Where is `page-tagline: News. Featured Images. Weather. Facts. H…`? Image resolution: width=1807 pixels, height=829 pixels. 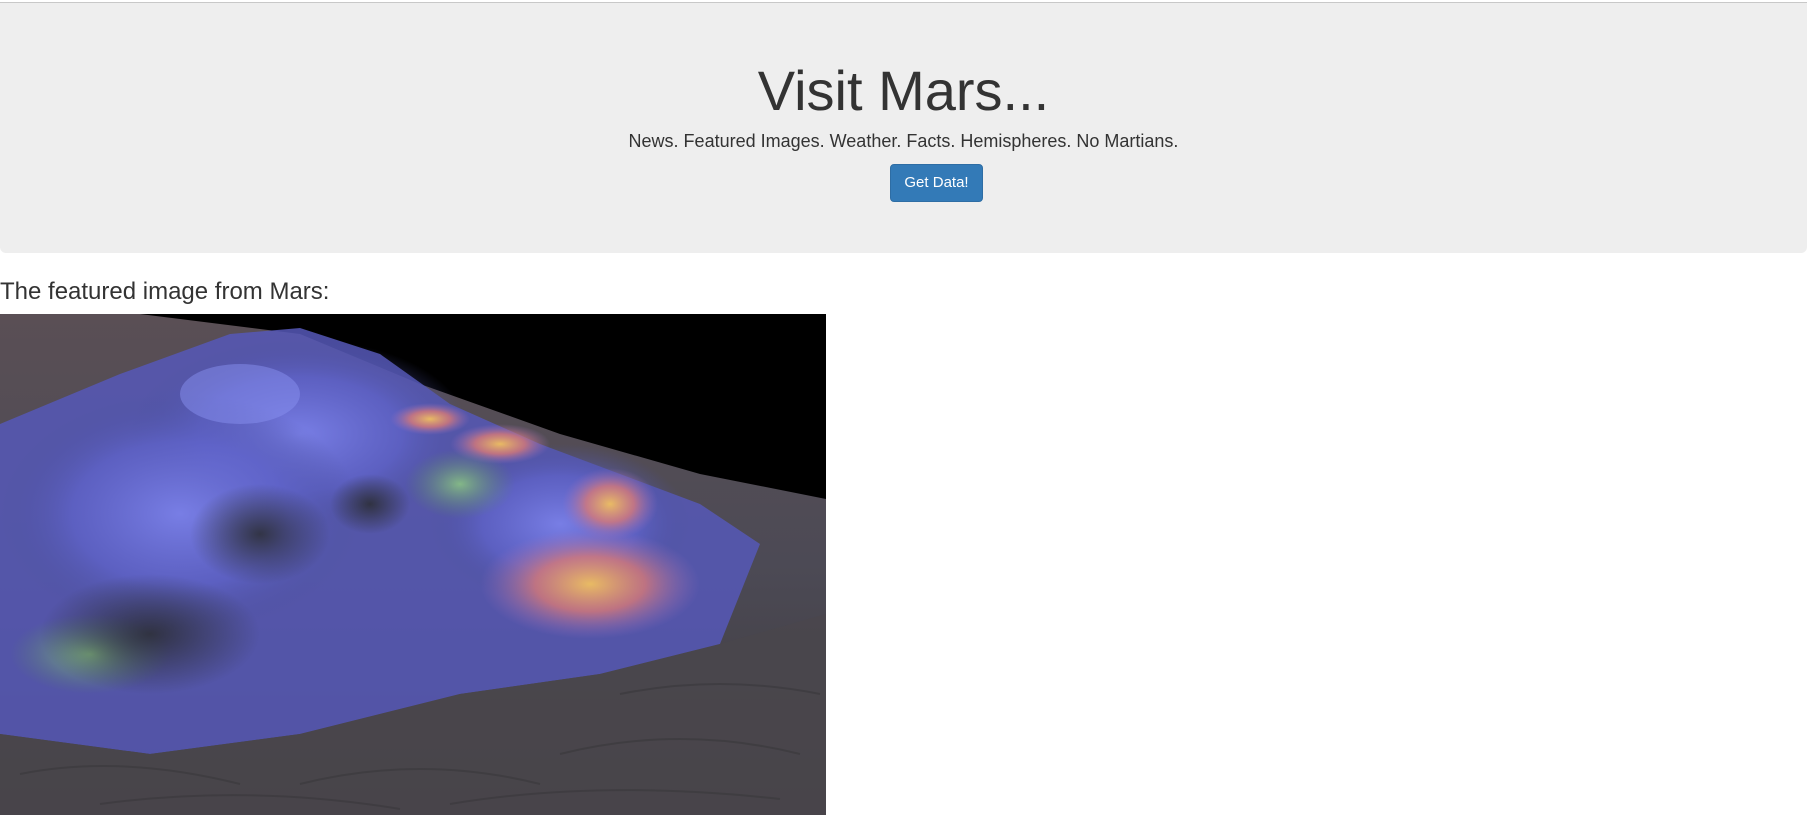 page-tagline: News. Featured Images. Weather. Facts. H… is located at coordinates (903, 141).